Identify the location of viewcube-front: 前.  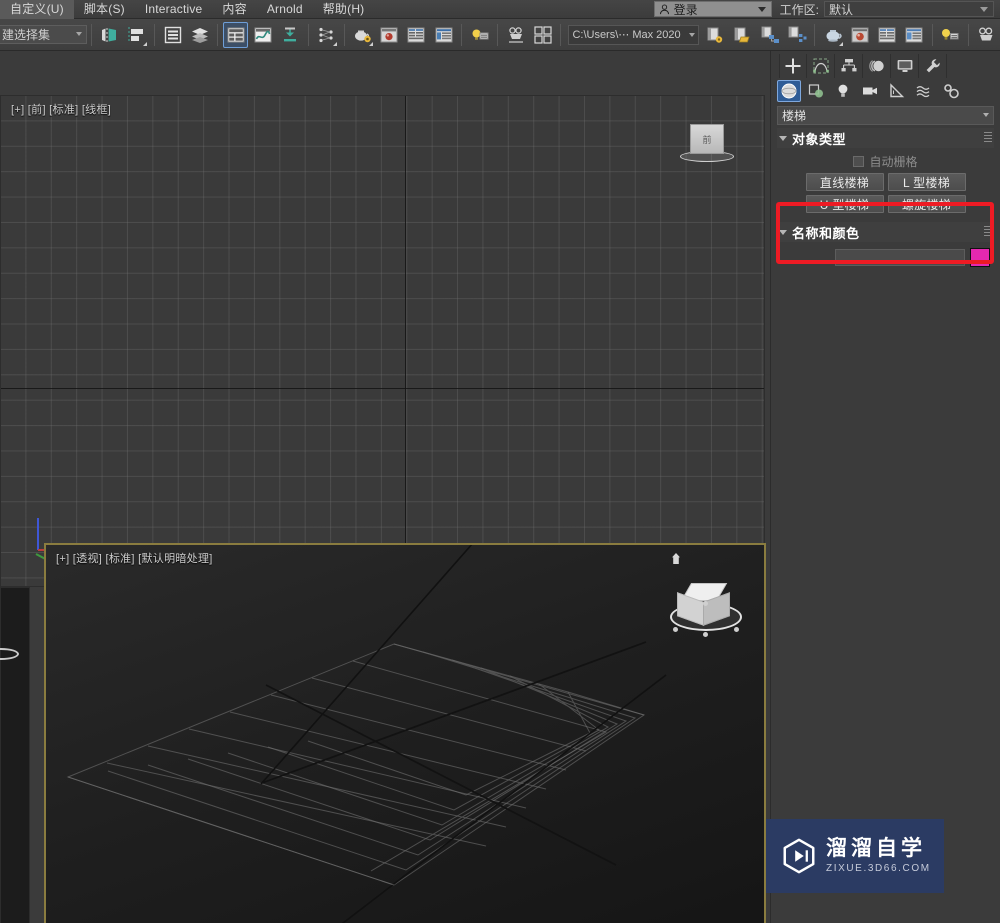
(707, 146).